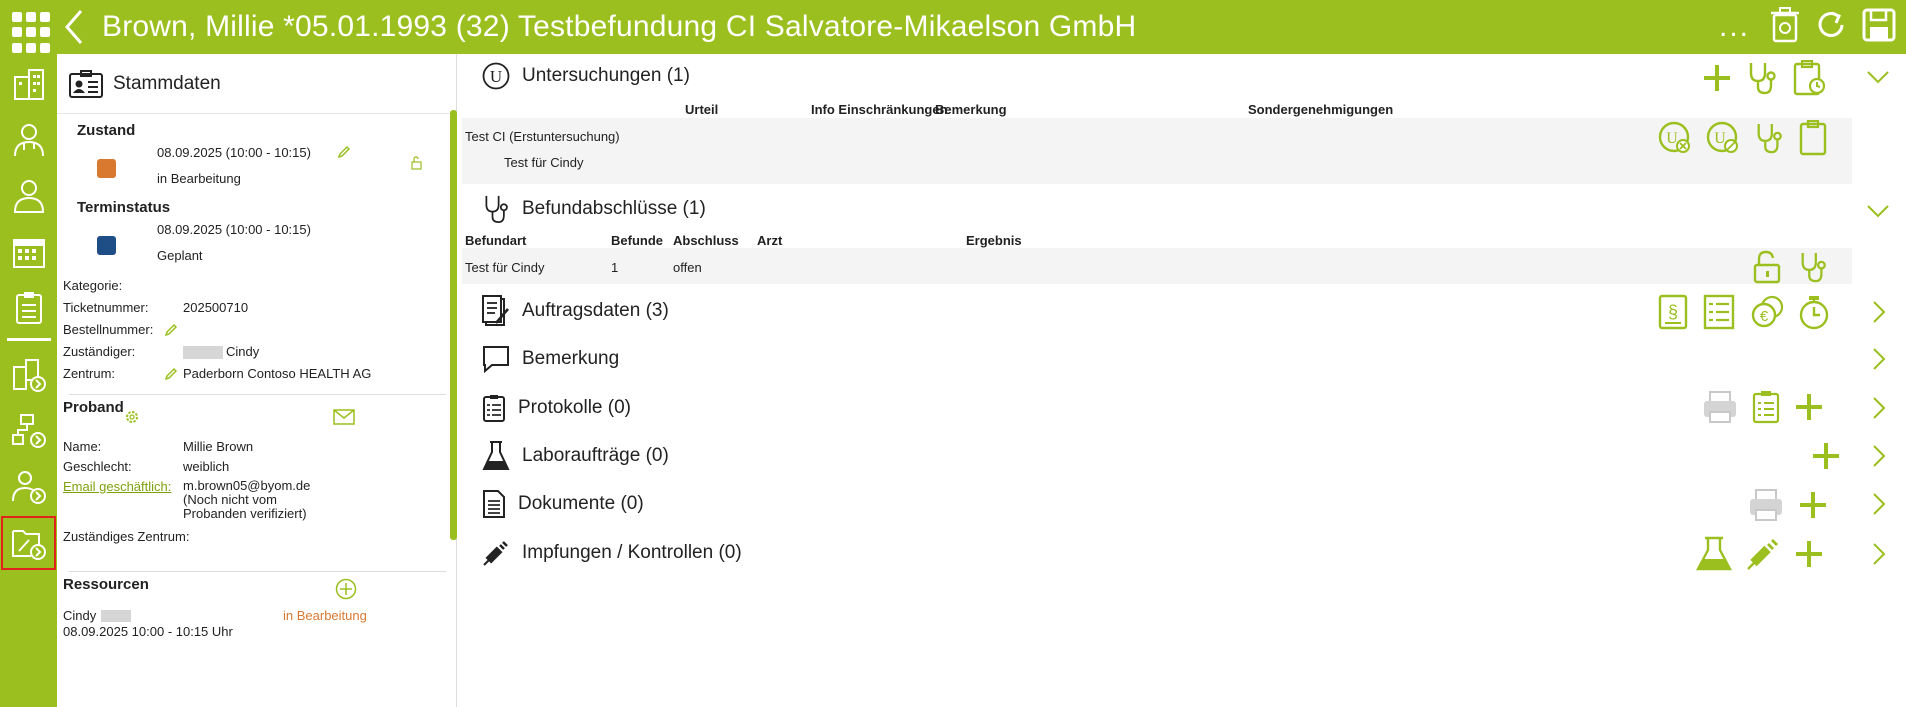 Image resolution: width=1906 pixels, height=707 pixels. What do you see at coordinates (325, 615) in the screenshot?
I see `ressource-status: in Bearbeitung` at bounding box center [325, 615].